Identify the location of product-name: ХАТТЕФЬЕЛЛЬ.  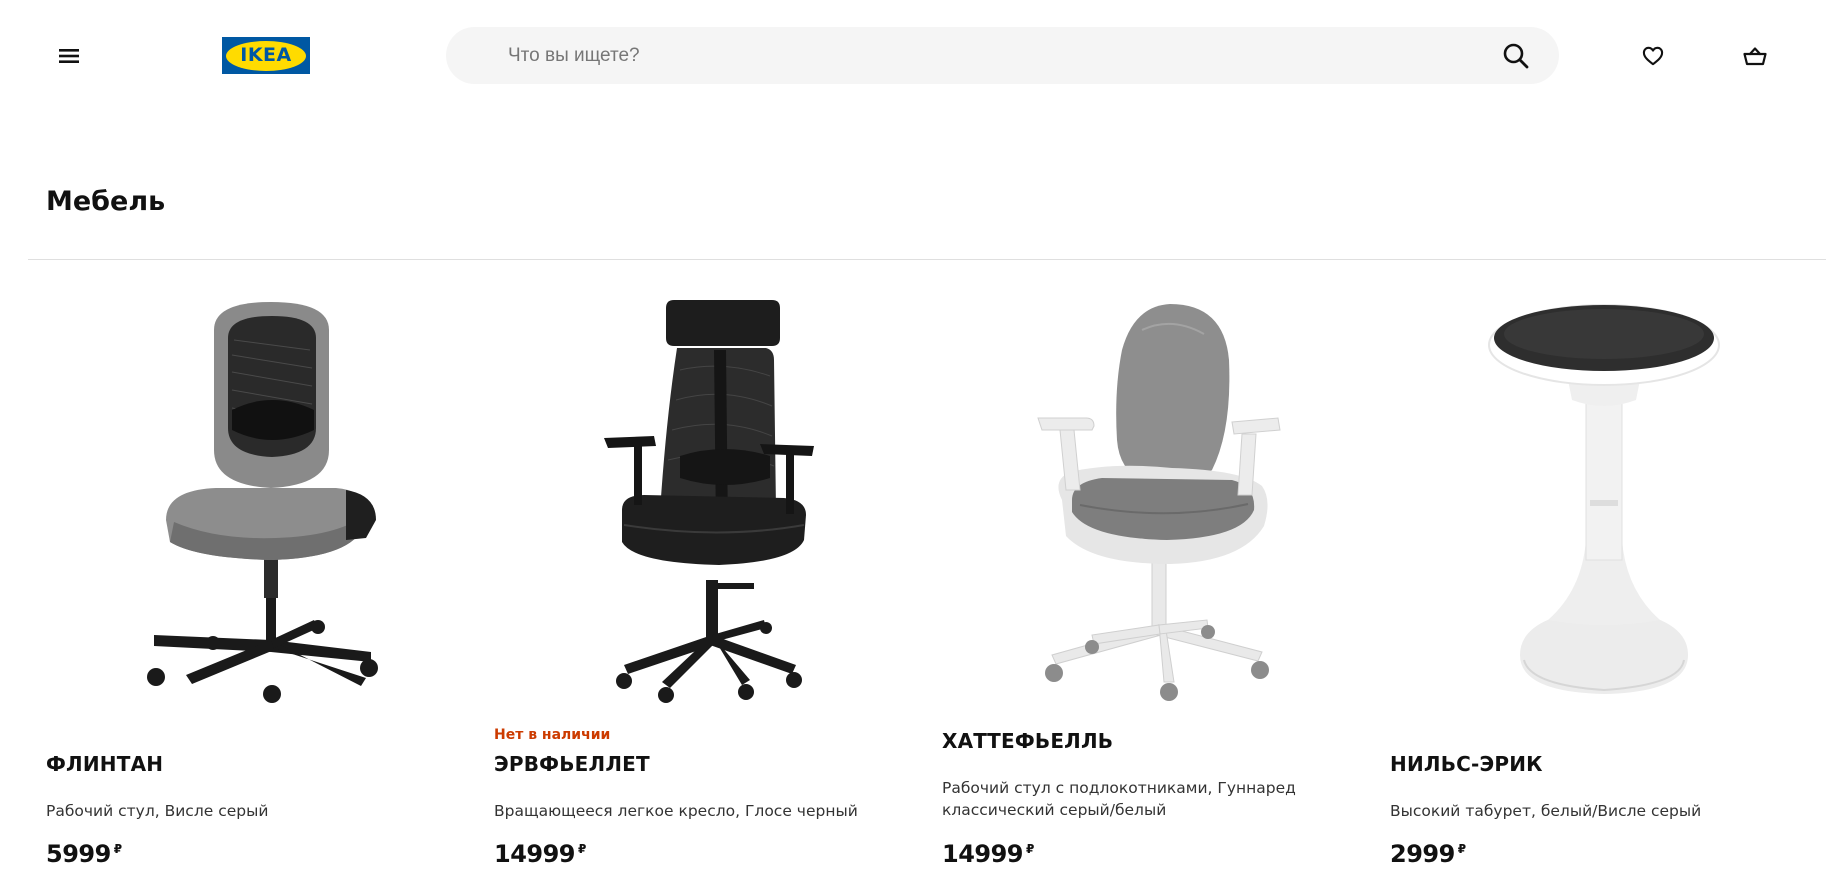
(1027, 741).